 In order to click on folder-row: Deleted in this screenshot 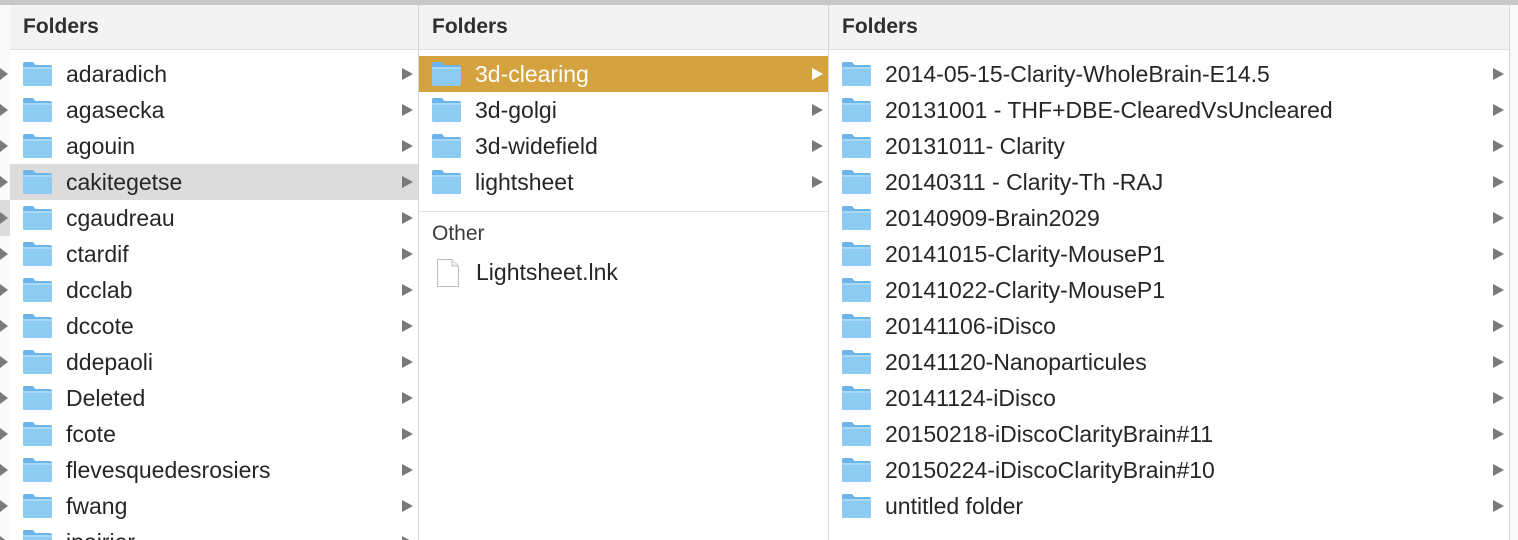, I will do `click(214, 398)`.